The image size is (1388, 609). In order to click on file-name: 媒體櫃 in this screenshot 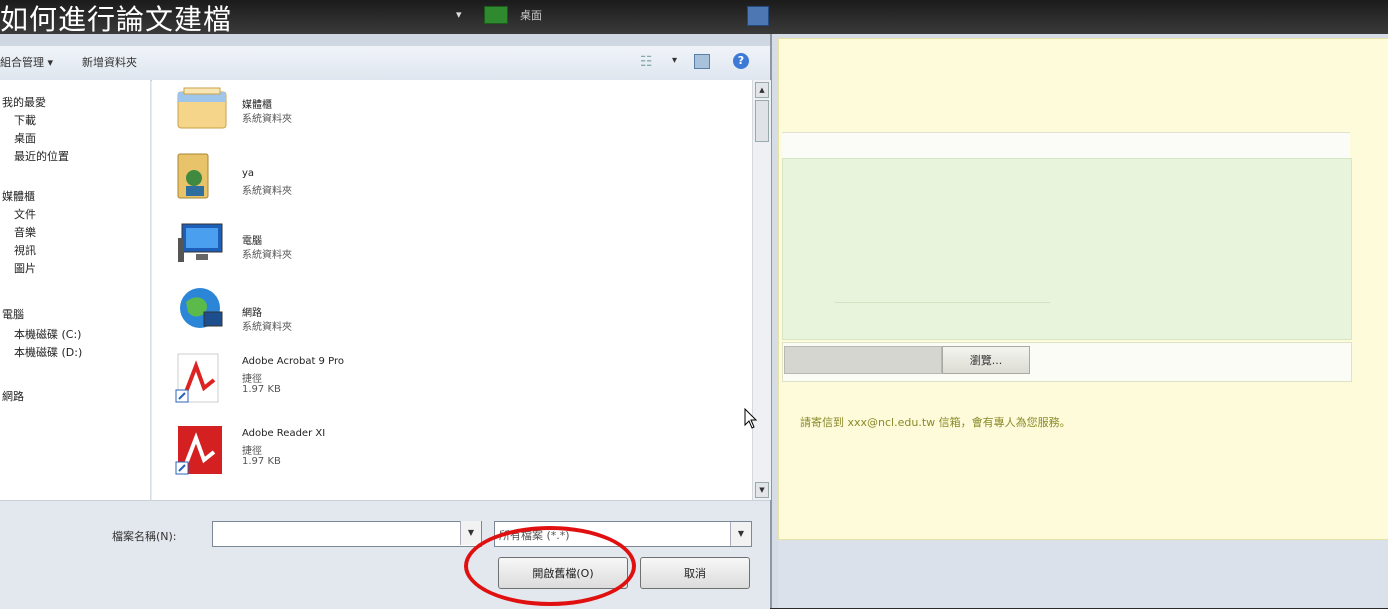, I will do `click(257, 105)`.